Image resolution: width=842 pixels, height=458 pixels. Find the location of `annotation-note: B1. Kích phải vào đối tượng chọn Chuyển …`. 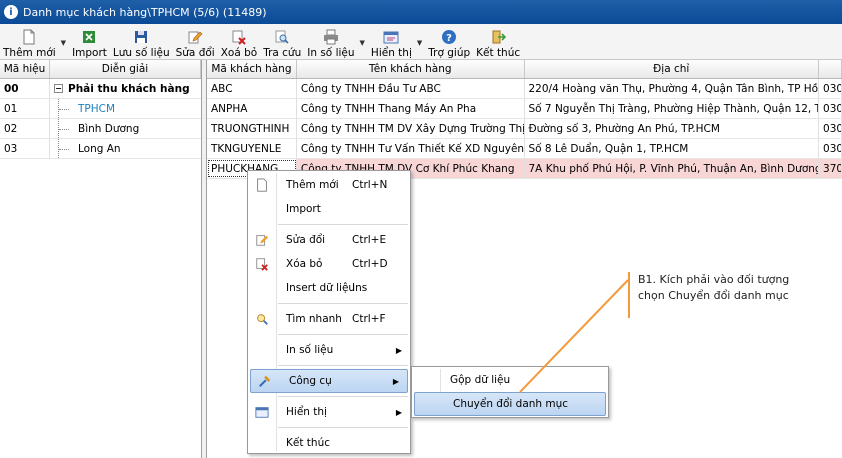

annotation-note: B1. Kích phải vào đối tượng chọn Chuyển … is located at coordinates (728, 295).